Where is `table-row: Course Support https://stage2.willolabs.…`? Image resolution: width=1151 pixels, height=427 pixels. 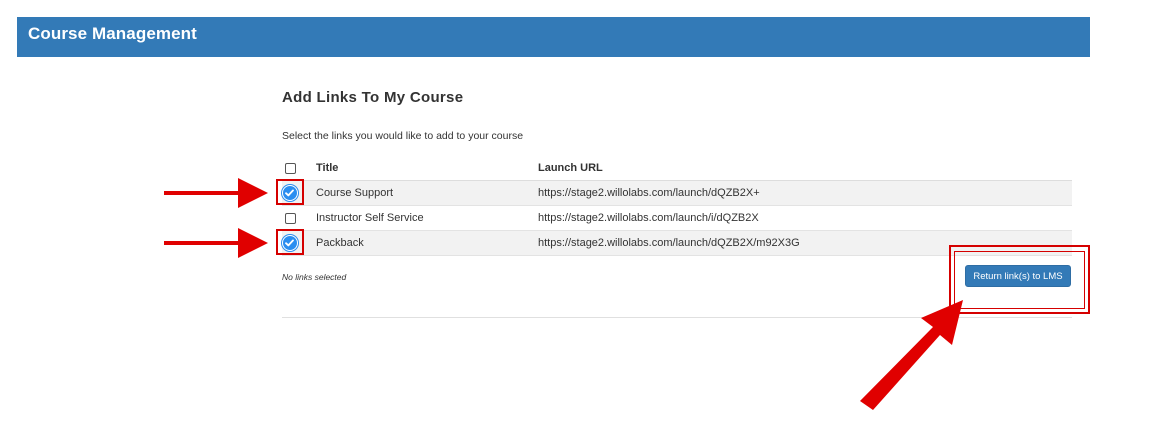
table-row: Course Support https://stage2.willolabs.… is located at coordinates (677, 193).